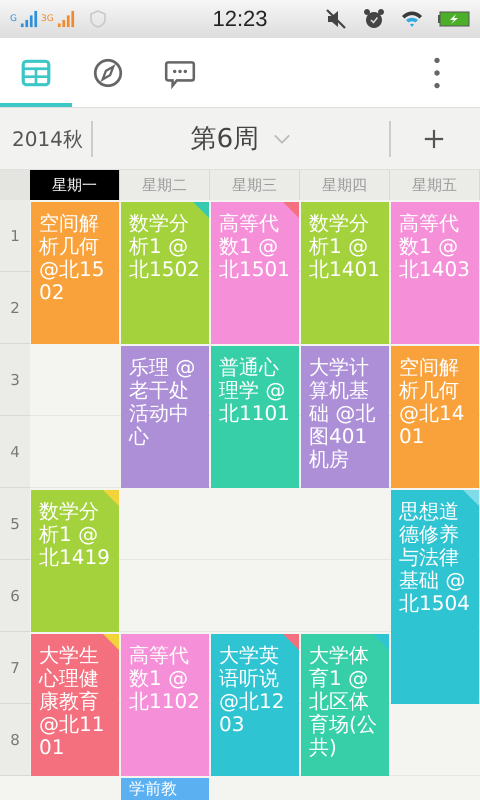  Describe the element at coordinates (241, 138) in the screenshot. I see `week-selector: 第6周` at that location.